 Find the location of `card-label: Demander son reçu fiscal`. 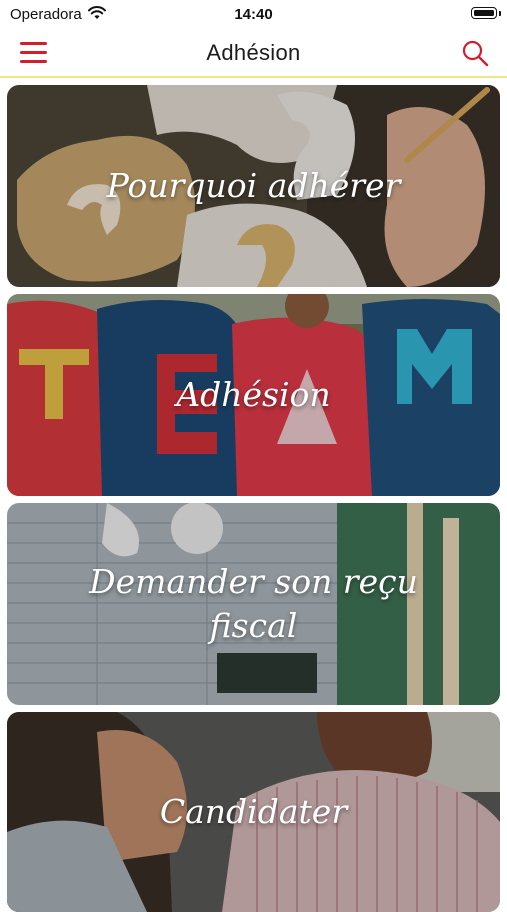

card-label: Demander son reçu fiscal is located at coordinates (253, 603).